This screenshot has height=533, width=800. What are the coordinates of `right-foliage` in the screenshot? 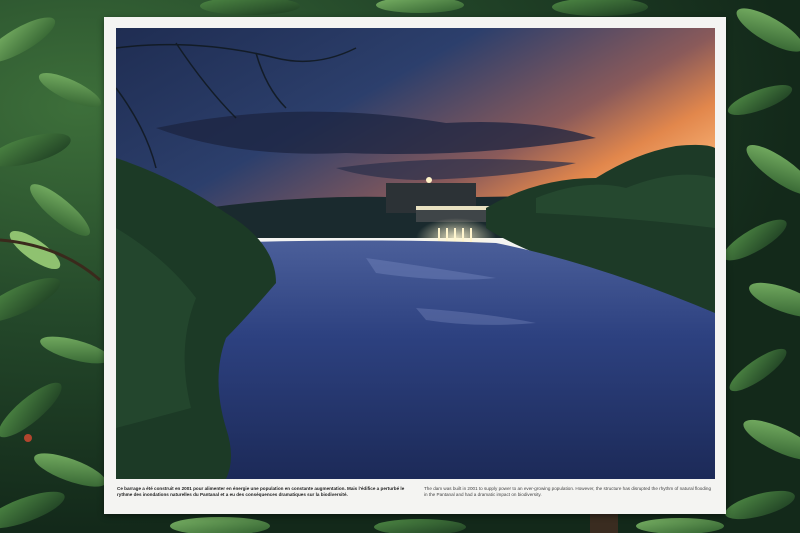 It's located at (761, 264).